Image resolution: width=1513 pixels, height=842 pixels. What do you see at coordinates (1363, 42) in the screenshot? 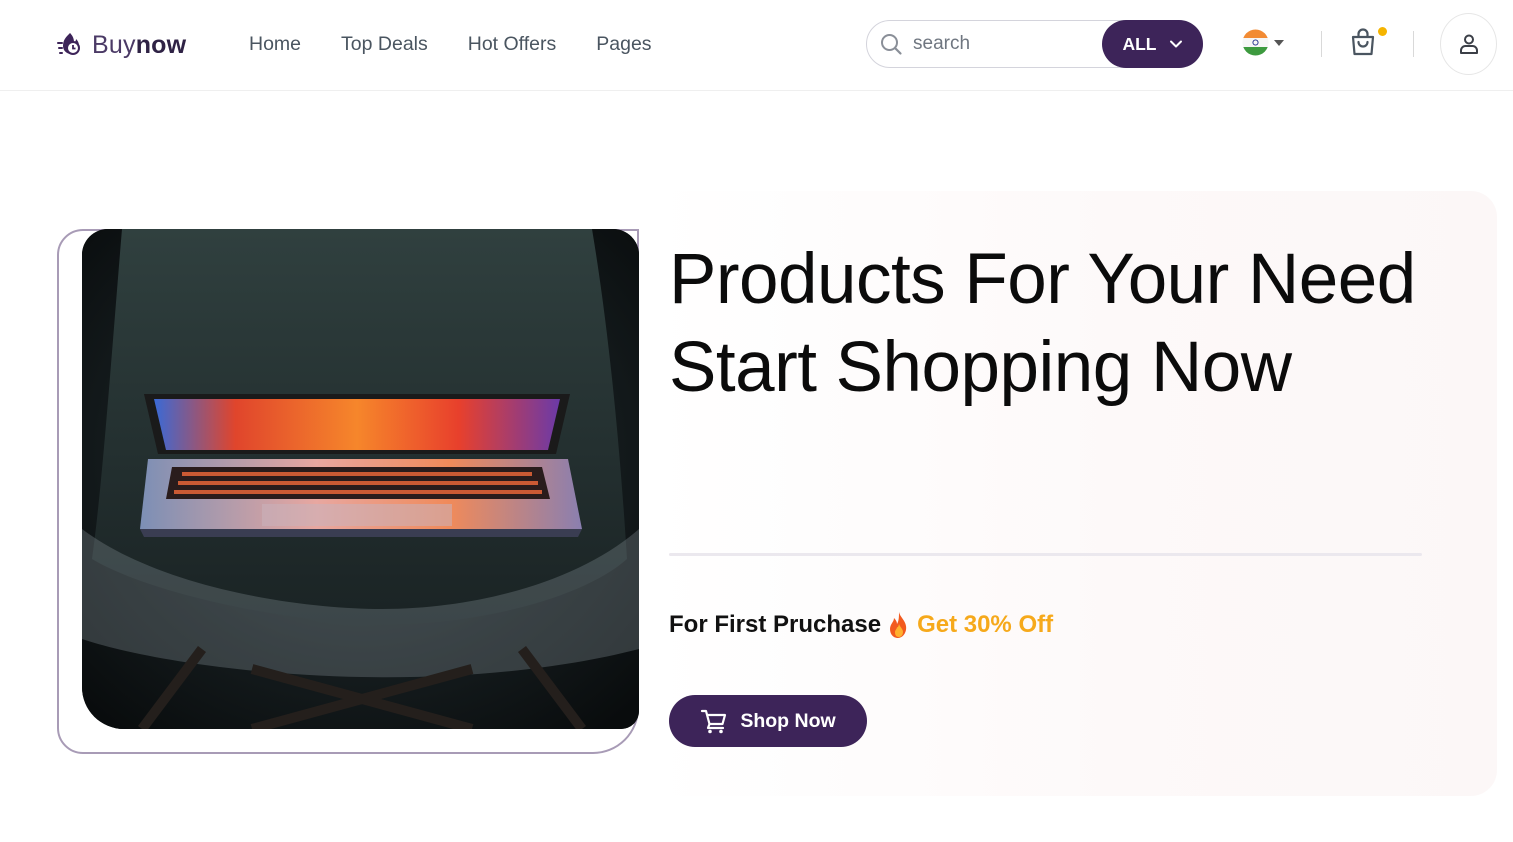
I see `shopping-bag-icon` at bounding box center [1363, 42].